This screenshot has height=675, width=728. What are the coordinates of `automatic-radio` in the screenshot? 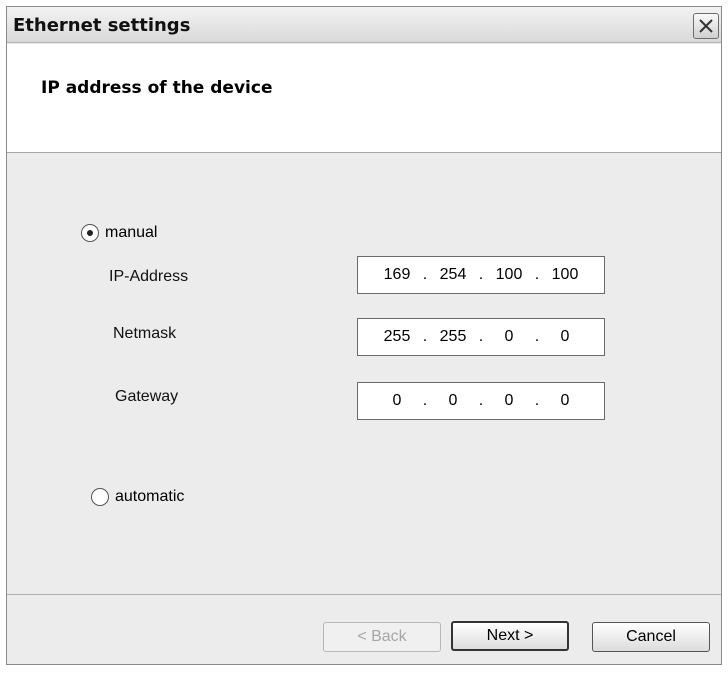 It's located at (100, 497).